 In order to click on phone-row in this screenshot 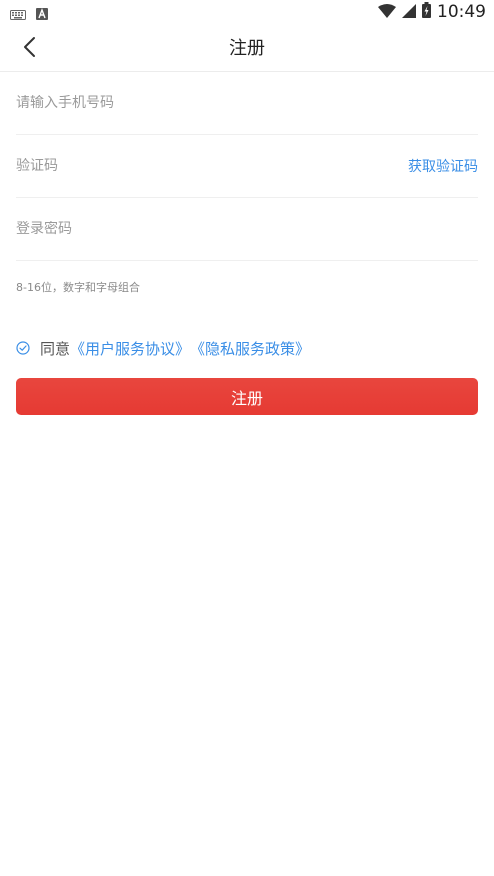, I will do `click(247, 103)`.